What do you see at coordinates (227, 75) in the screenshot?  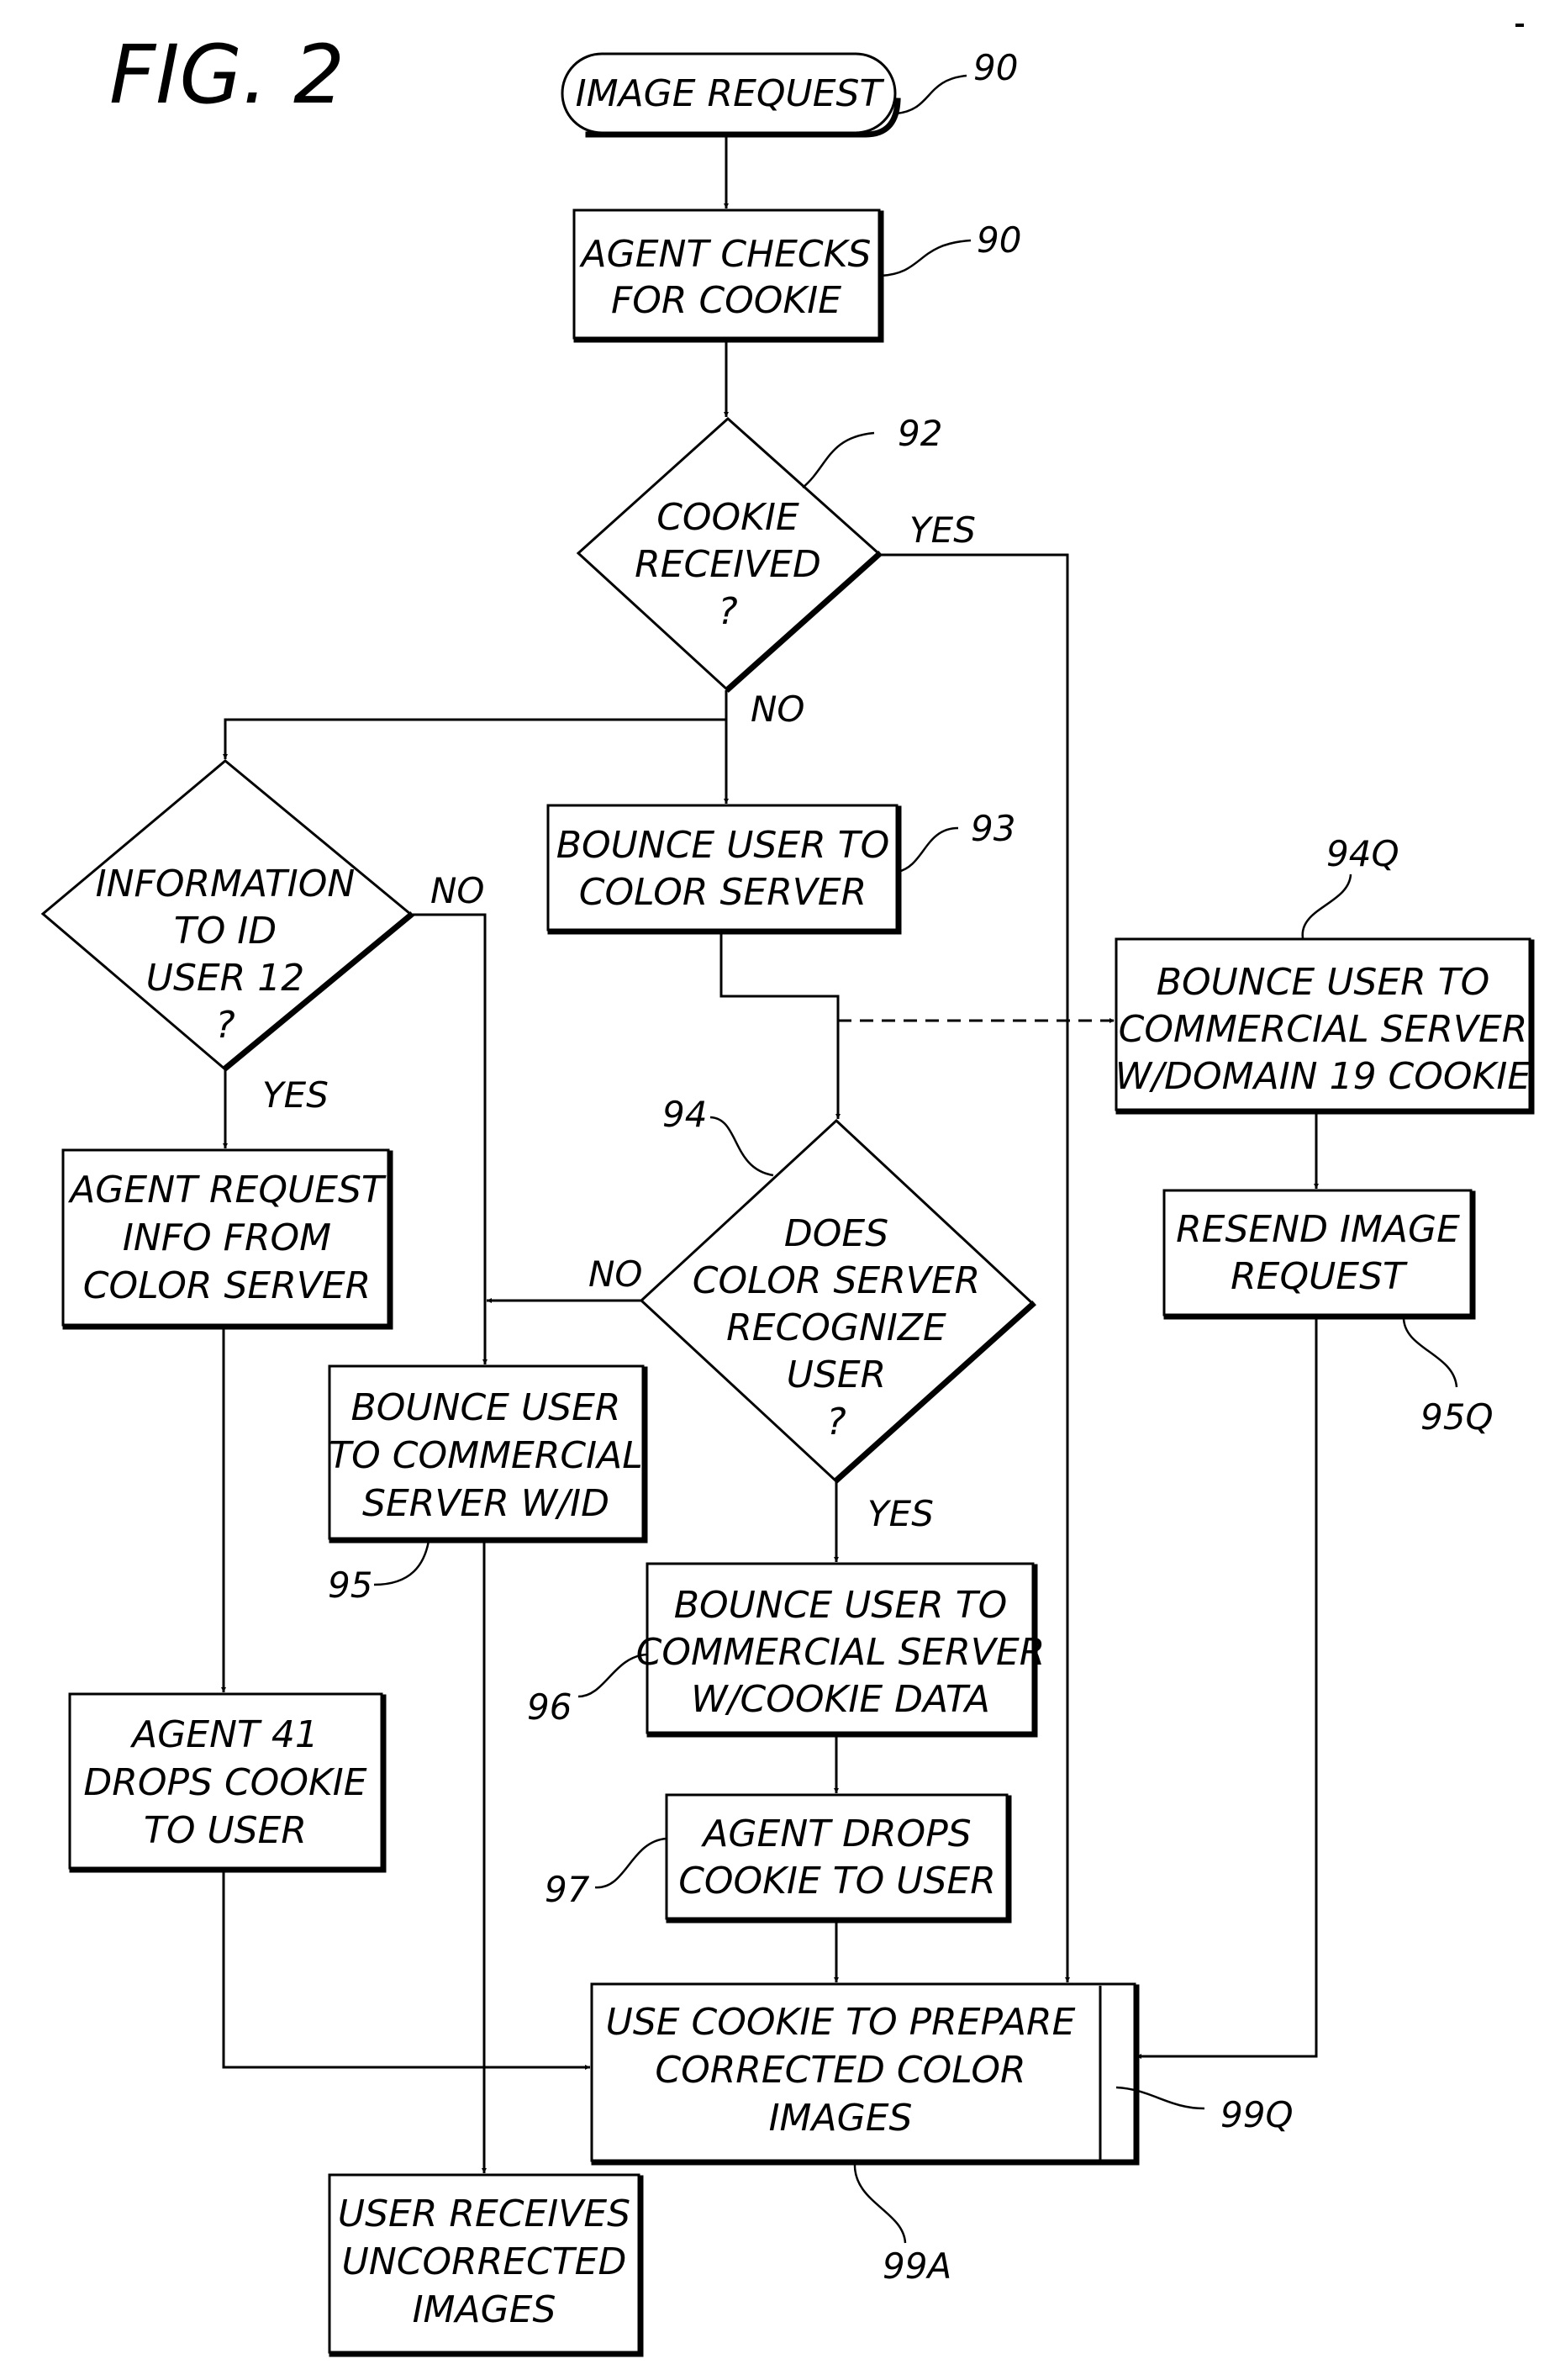 I see `figure-title: FIG. 2` at bounding box center [227, 75].